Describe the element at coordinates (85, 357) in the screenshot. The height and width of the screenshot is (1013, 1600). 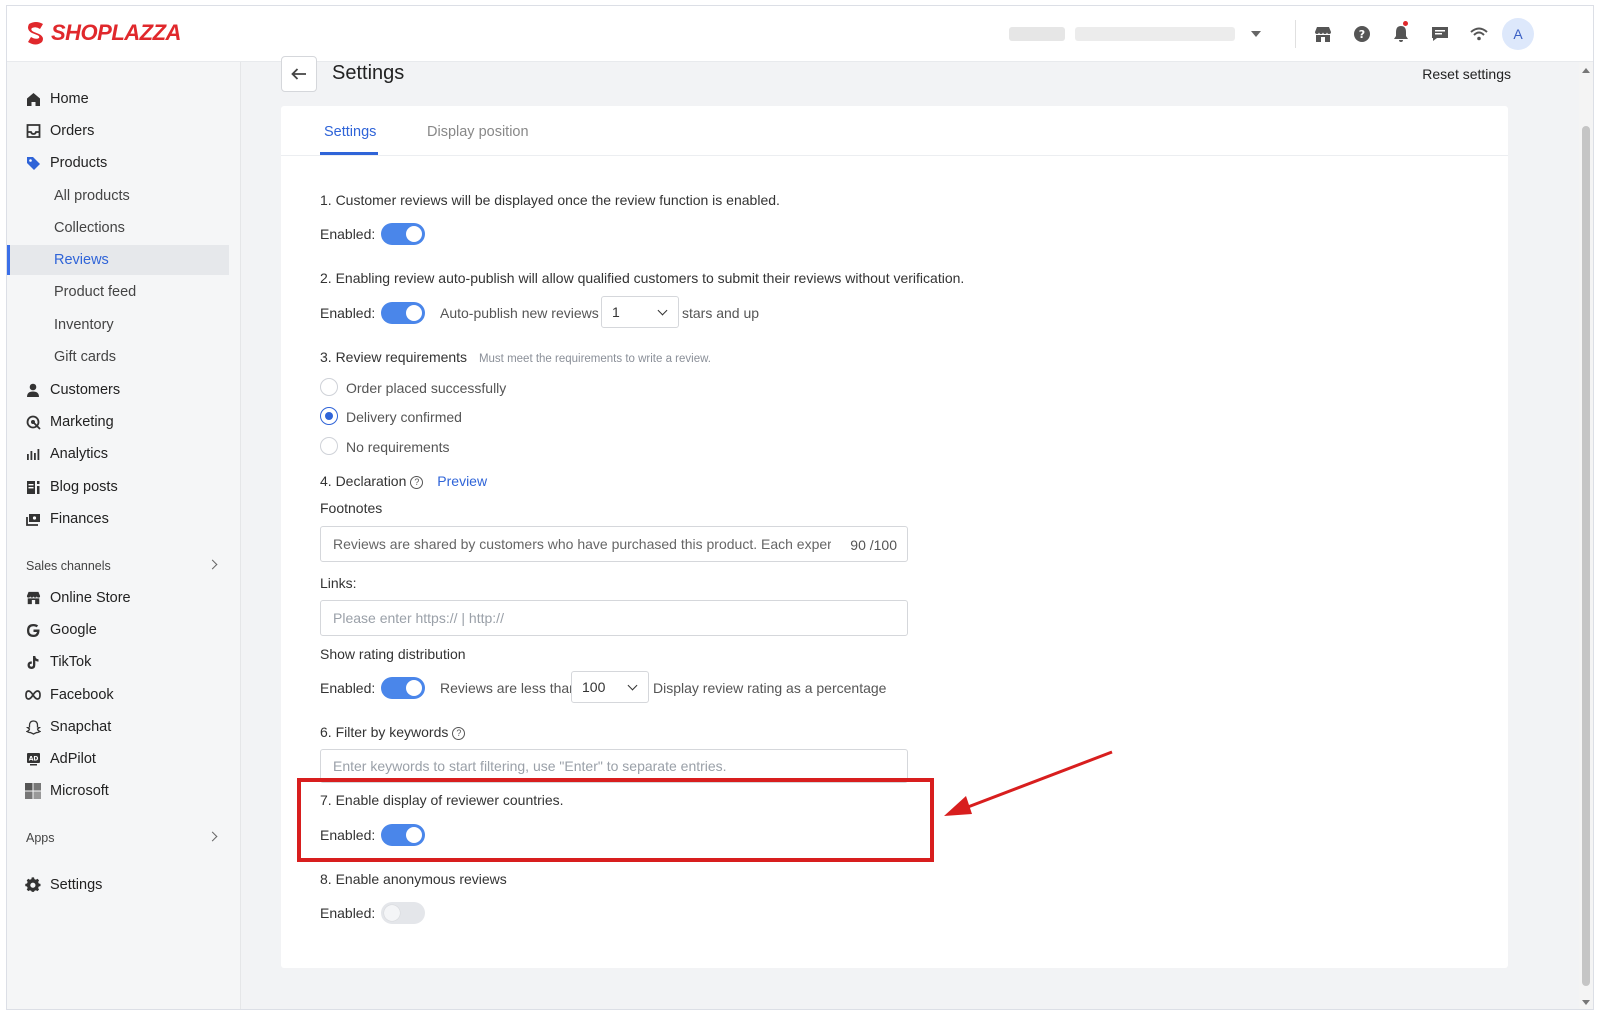
I see `sidebar-item-label: Gift cards` at that location.